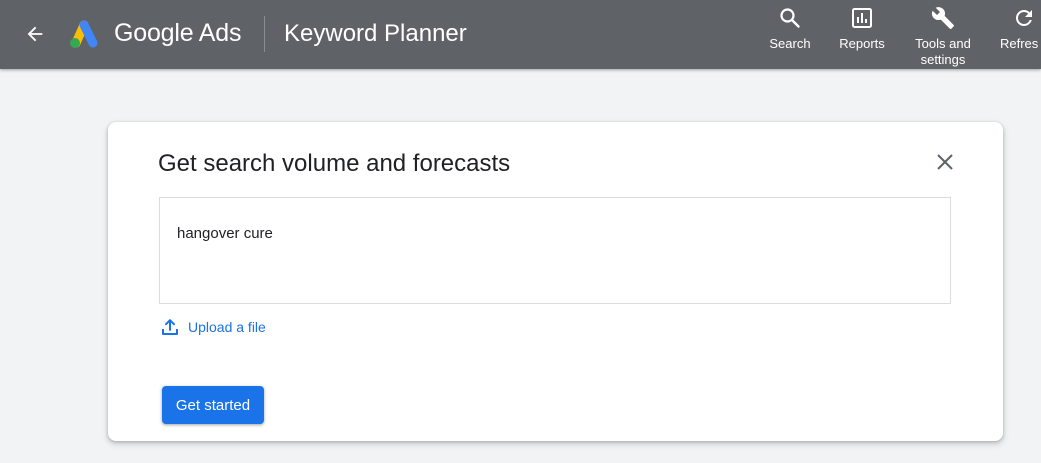  What do you see at coordinates (943, 51) in the screenshot?
I see `tools-and-settings-label: Tools and settings` at bounding box center [943, 51].